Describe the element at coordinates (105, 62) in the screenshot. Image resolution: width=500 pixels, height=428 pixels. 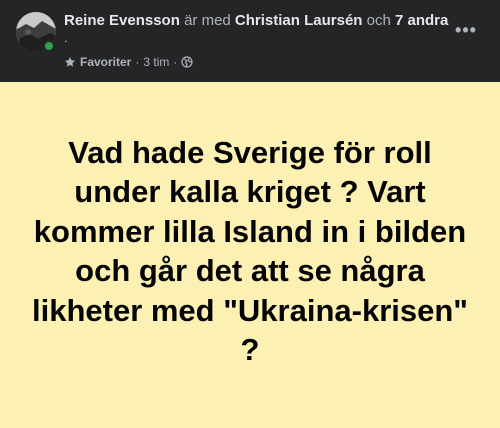
I see `audience-link: Favoriter` at that location.